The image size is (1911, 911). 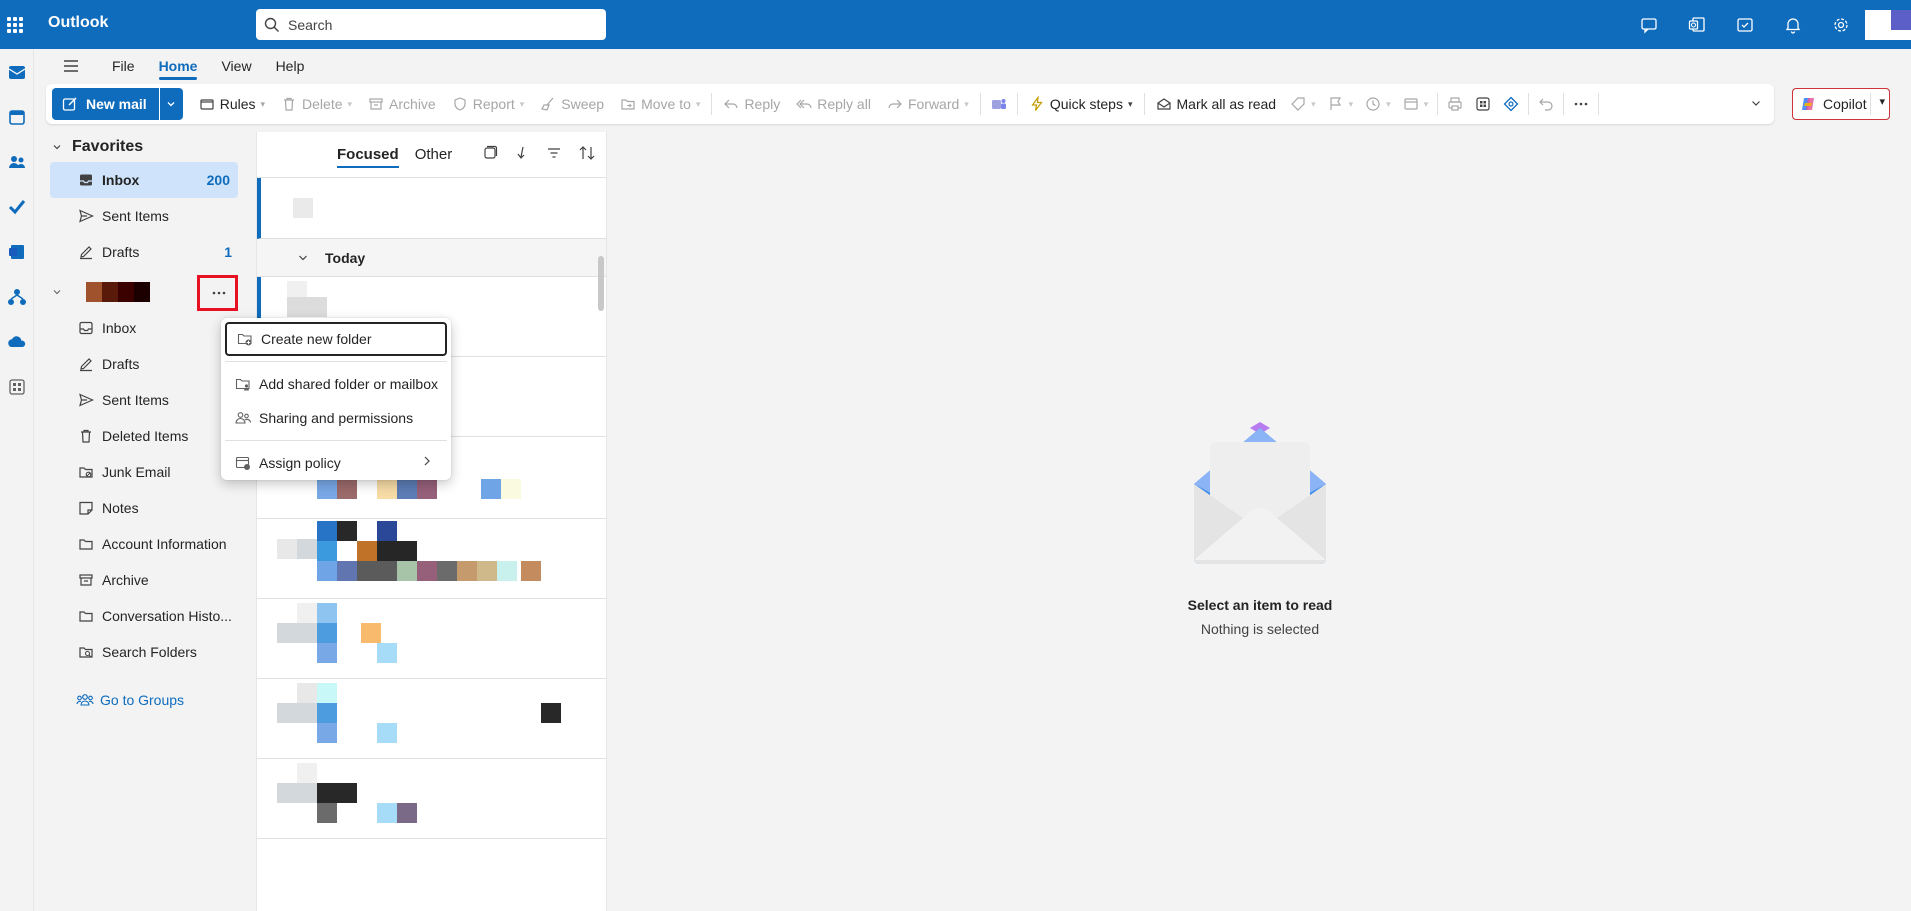 I want to click on forward-label: Forward, so click(x=933, y=104).